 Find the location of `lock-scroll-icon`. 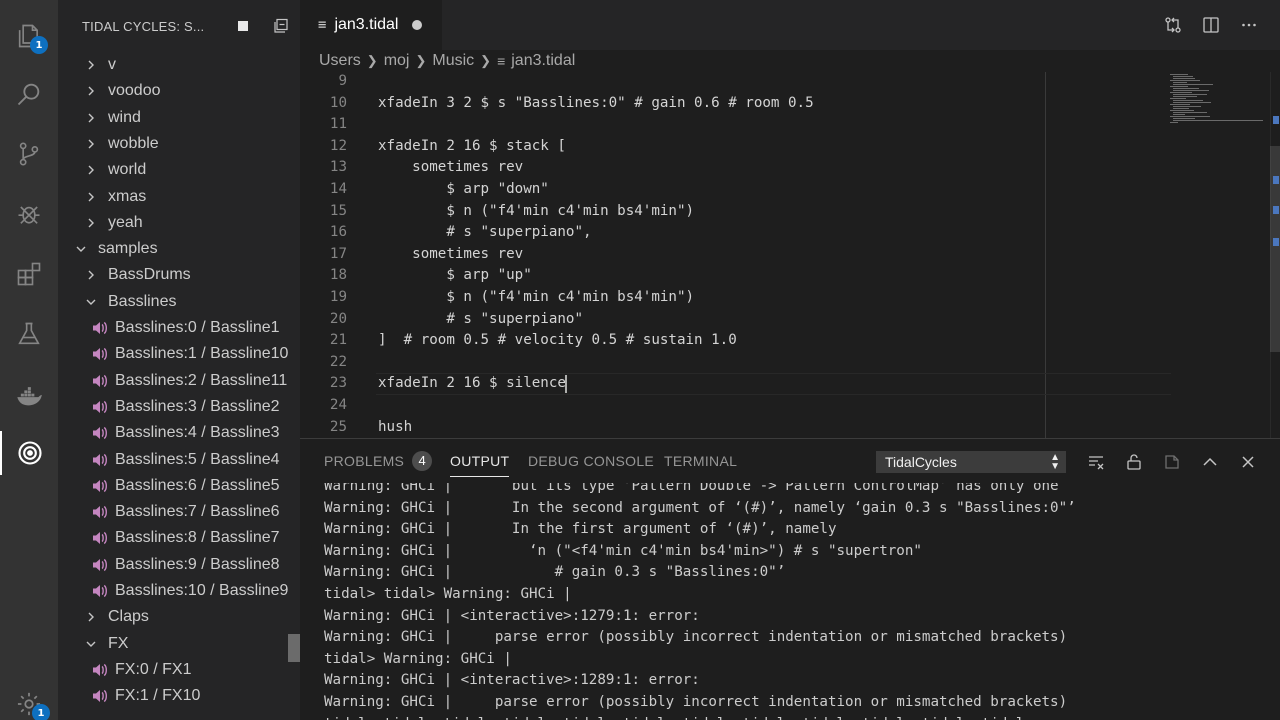

lock-scroll-icon is located at coordinates (1134, 462).